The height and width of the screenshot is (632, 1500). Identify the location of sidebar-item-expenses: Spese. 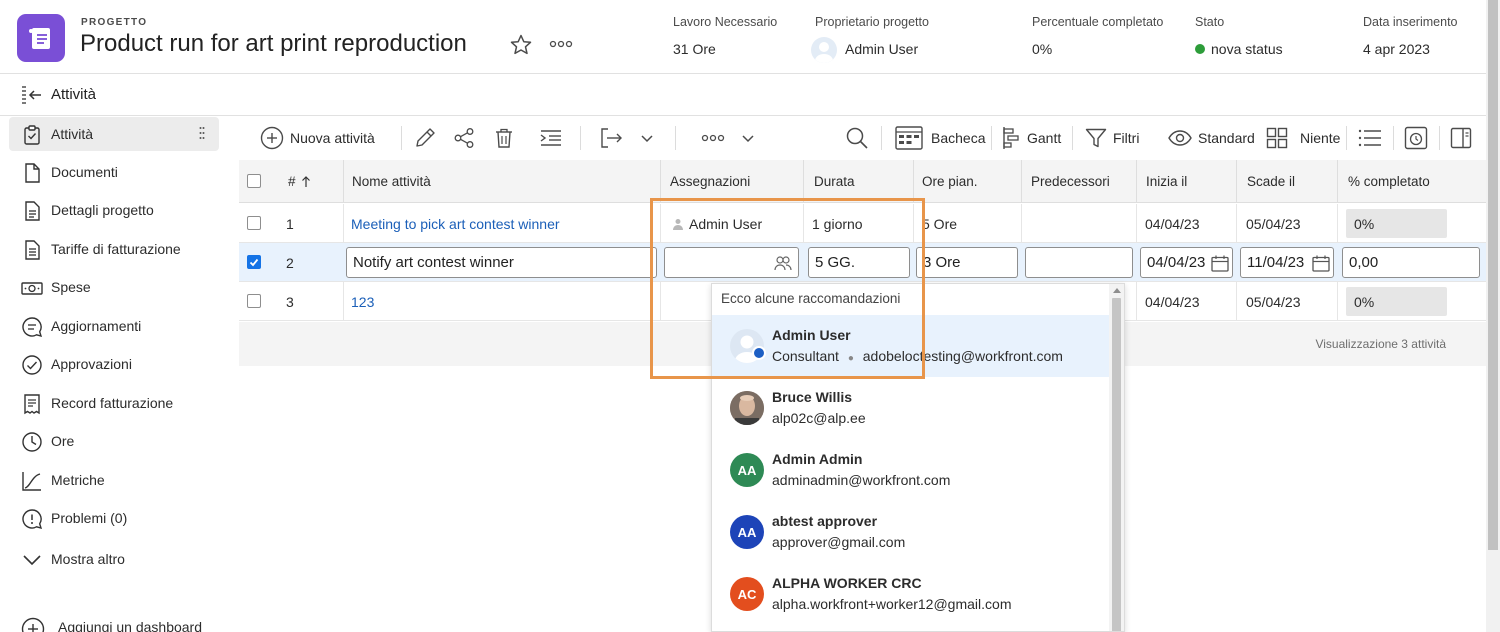
(114, 287).